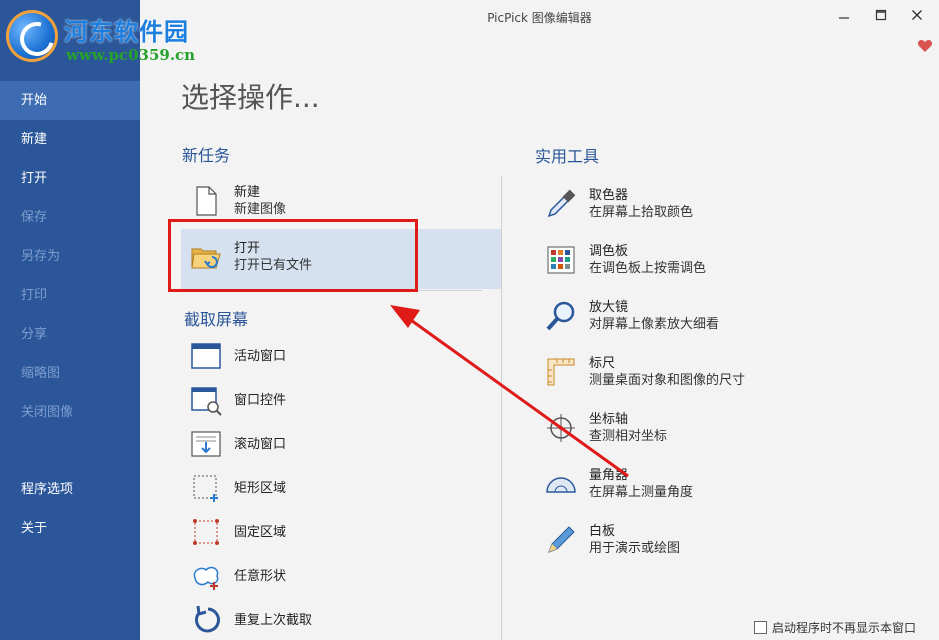 Image resolution: width=939 pixels, height=640 pixels. Describe the element at coordinates (206, 400) in the screenshot. I see `window-control-icon` at that location.